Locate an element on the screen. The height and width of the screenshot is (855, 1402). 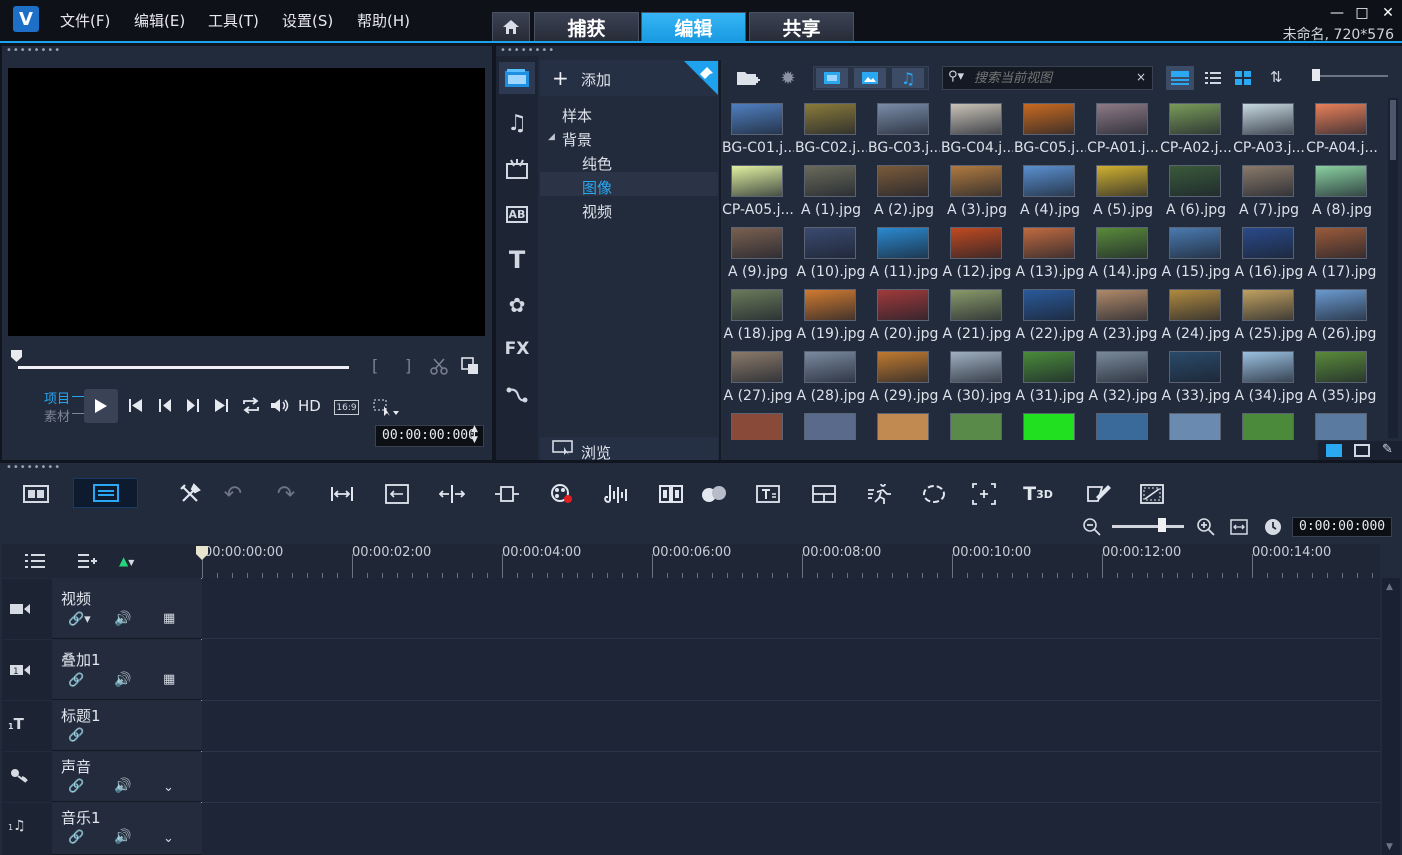
media-thumbnail: A (12).jpg is located at coordinates (976, 253).